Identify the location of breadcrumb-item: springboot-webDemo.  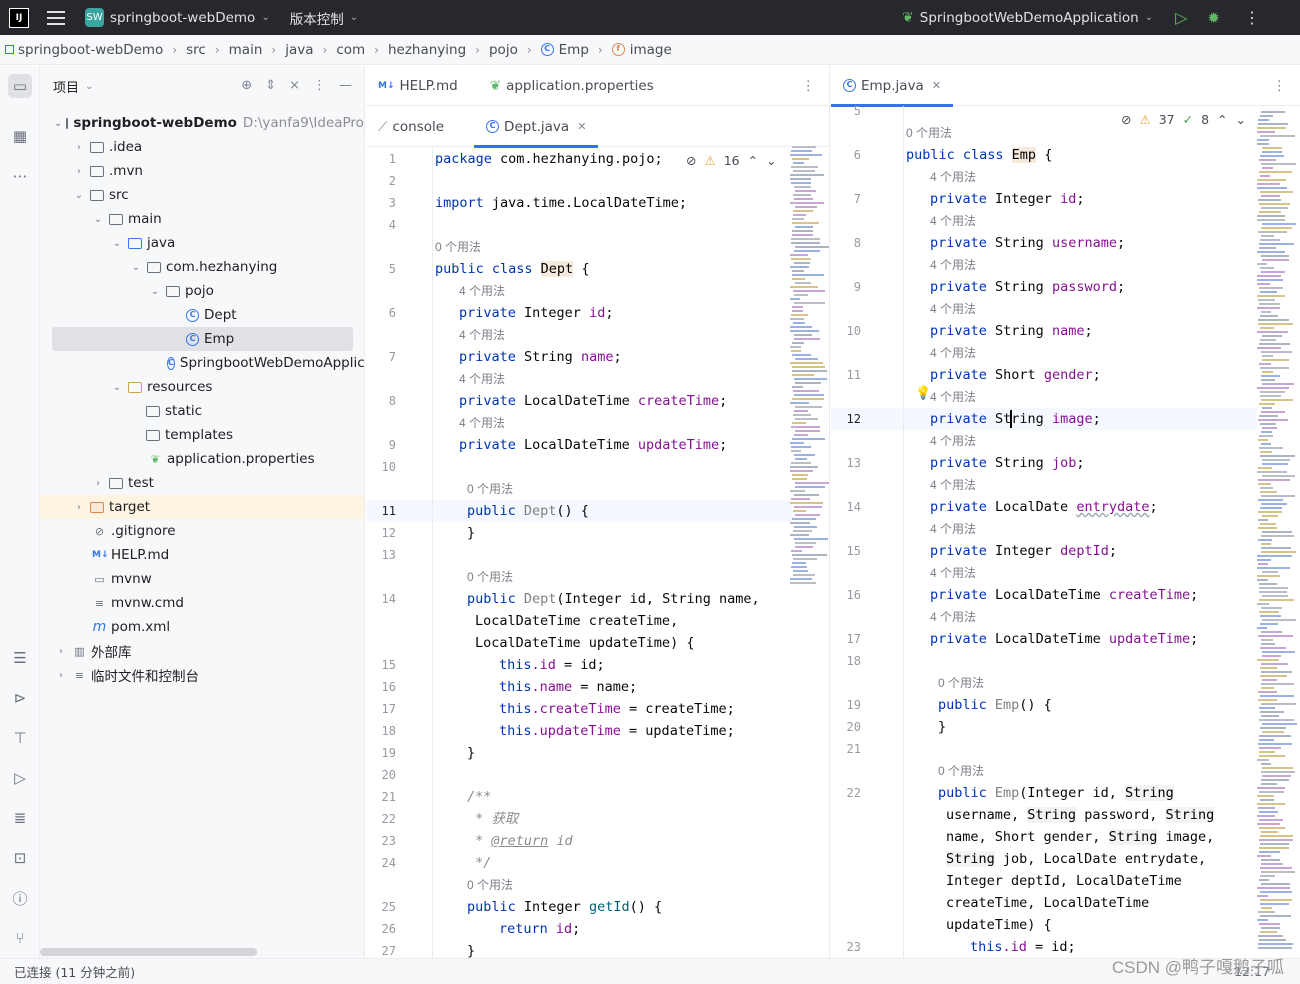
(90, 50).